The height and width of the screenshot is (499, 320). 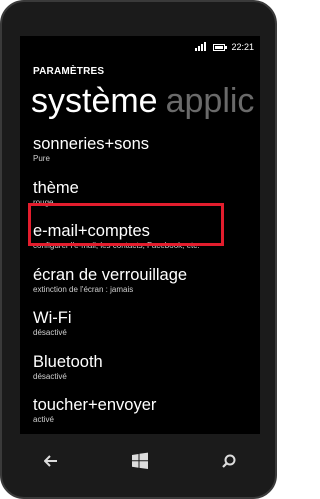 What do you see at coordinates (91, 231) in the screenshot?
I see `list-item-title: e-mail+comptes` at bounding box center [91, 231].